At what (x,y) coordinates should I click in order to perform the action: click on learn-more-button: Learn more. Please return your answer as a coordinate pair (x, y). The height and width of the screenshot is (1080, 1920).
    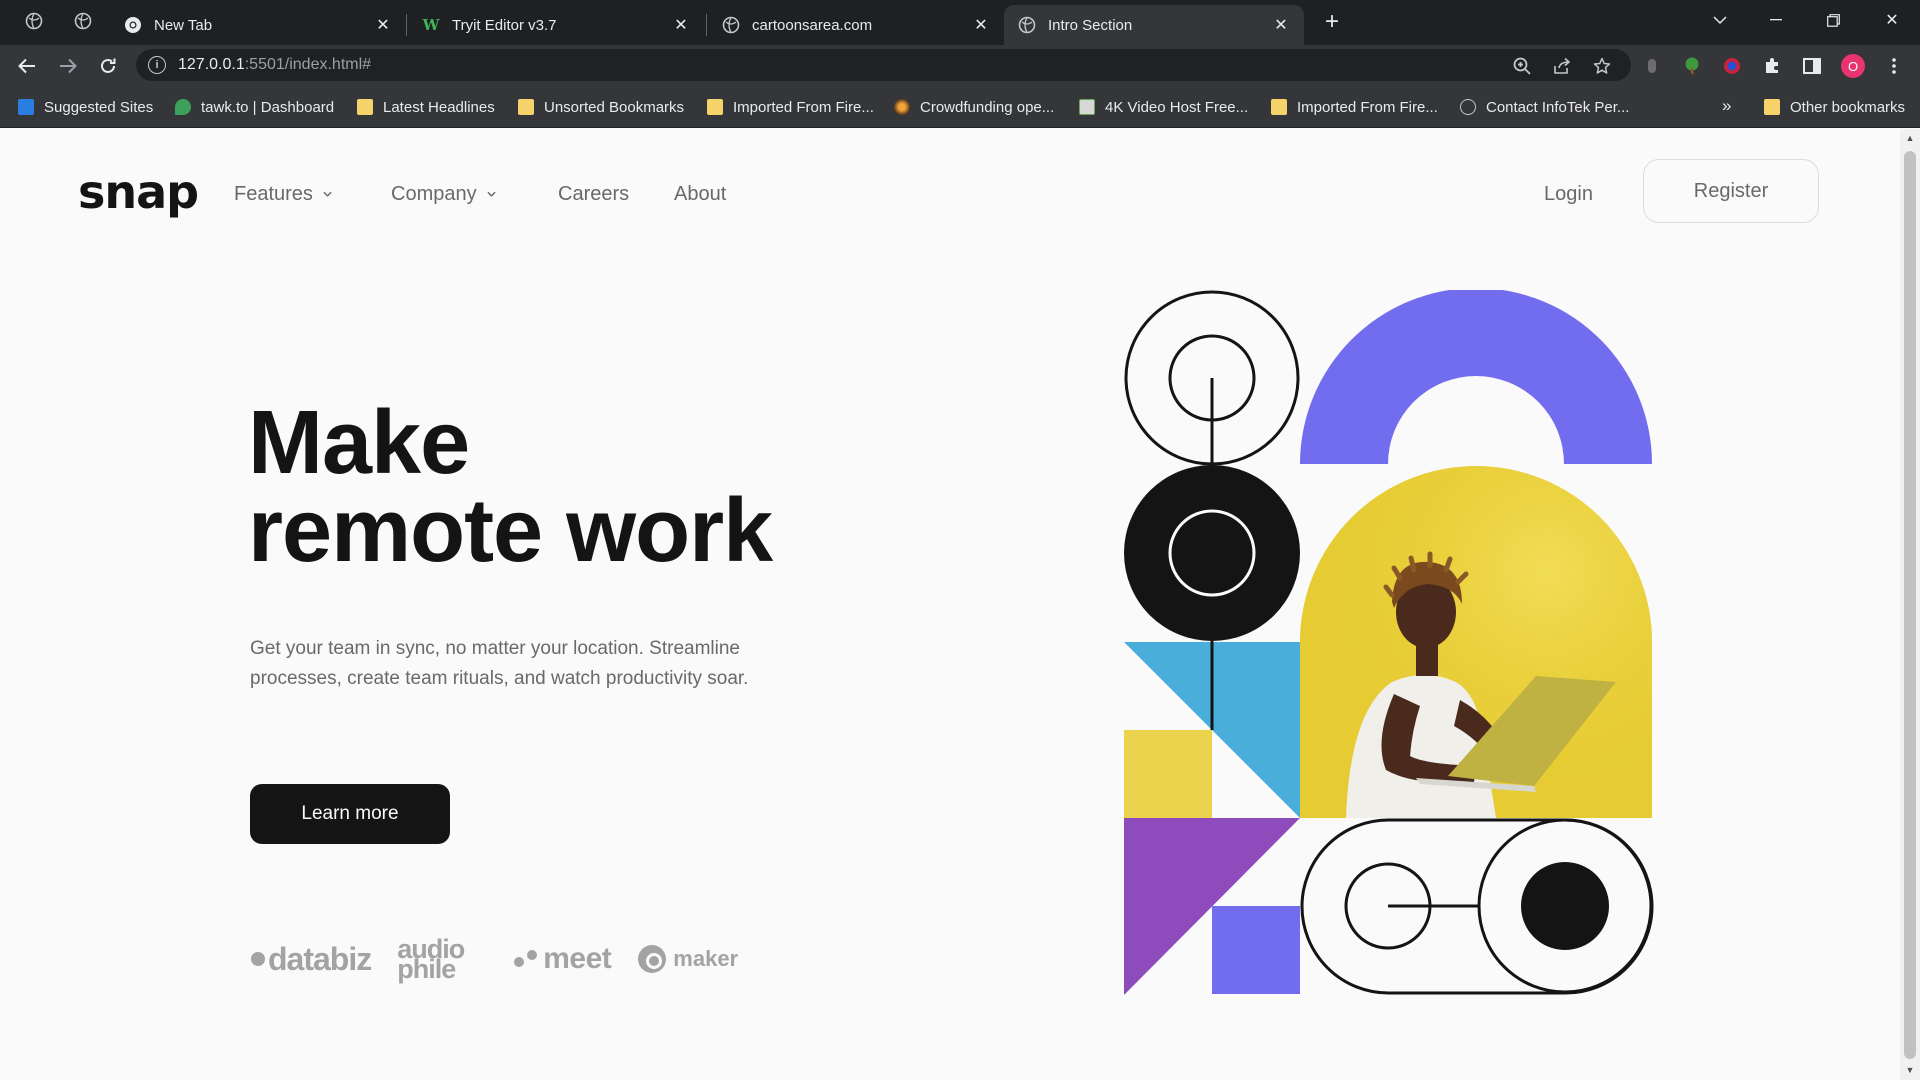
    Looking at the image, I should click on (350, 814).